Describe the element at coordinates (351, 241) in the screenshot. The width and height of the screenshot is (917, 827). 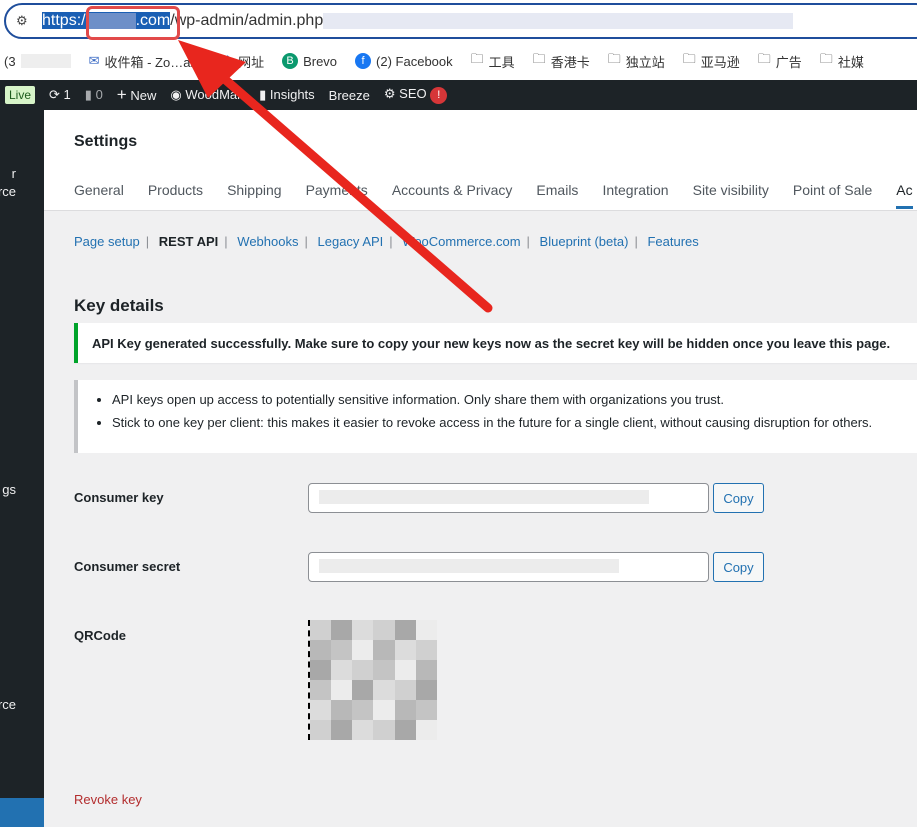
I see `subnav-legacy-api: Legacy API` at that location.